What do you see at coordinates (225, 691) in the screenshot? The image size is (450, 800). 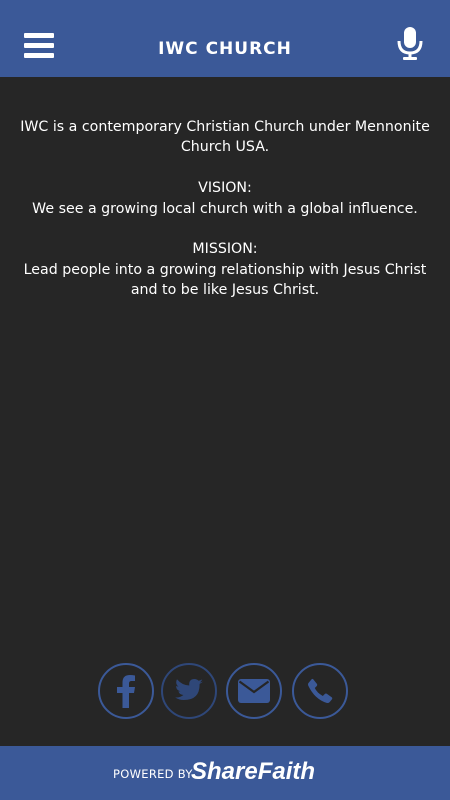 I see `social-links` at bounding box center [225, 691].